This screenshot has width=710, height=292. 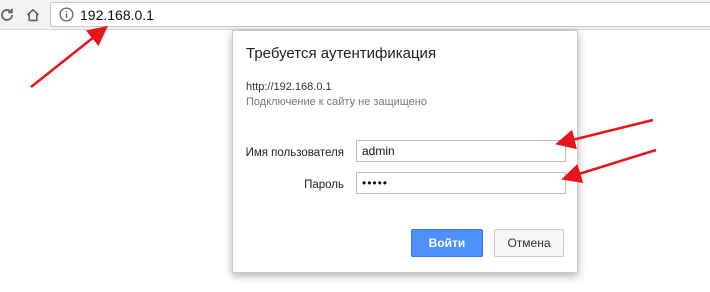 What do you see at coordinates (341, 53) in the screenshot?
I see `dialog-title: Требуется аутентификация` at bounding box center [341, 53].